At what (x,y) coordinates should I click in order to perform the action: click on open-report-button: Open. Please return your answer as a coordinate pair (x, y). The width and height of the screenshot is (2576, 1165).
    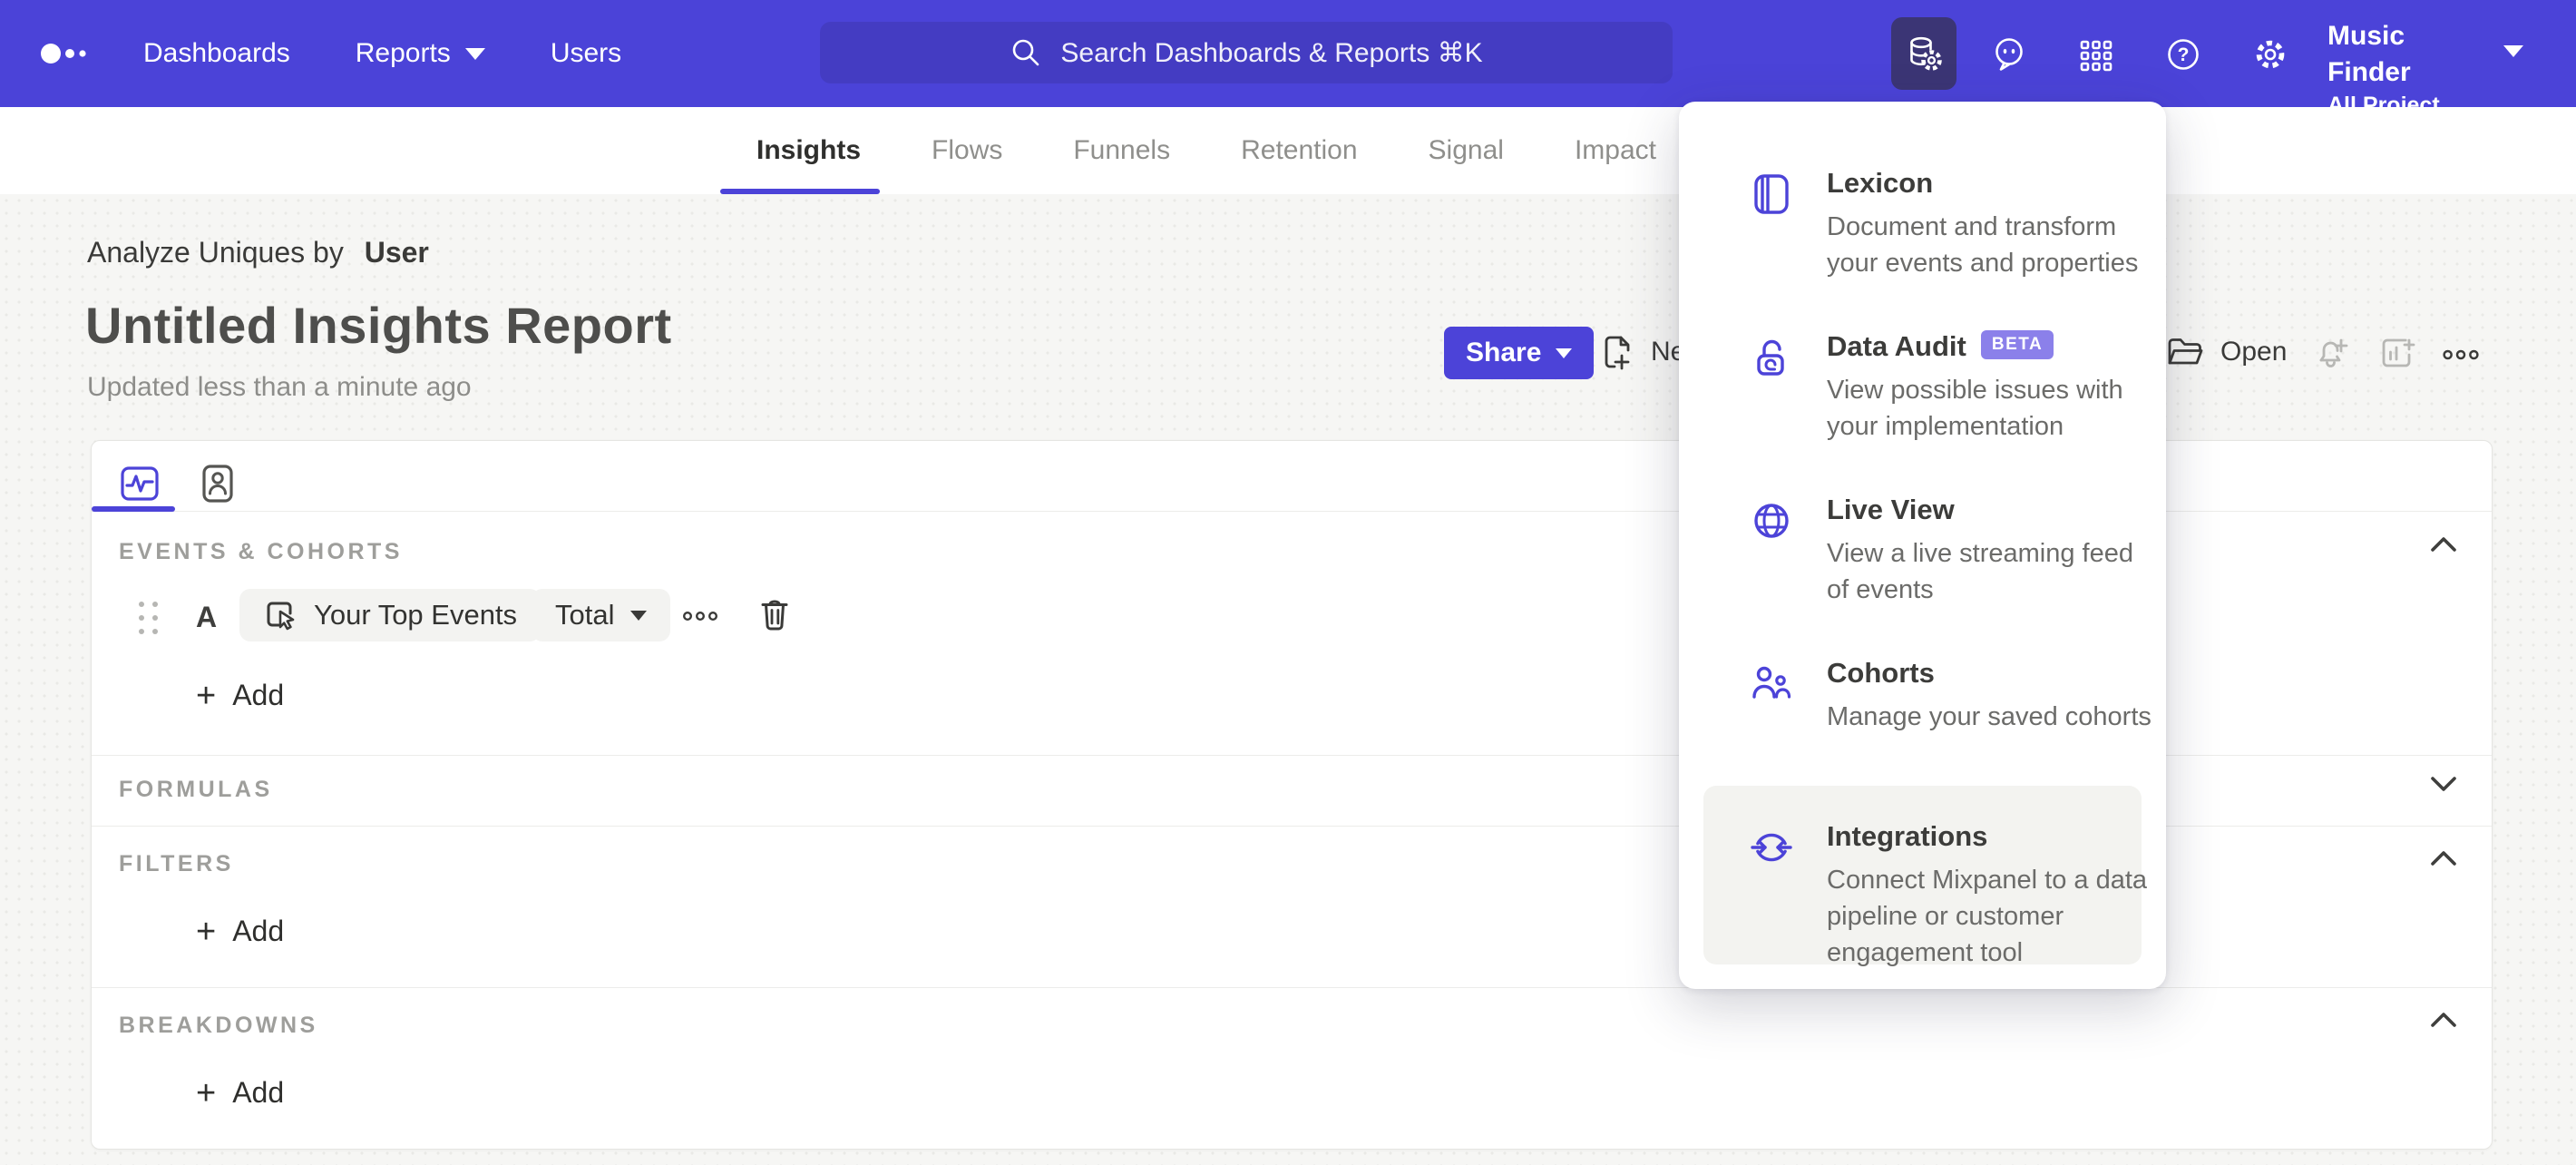
    Looking at the image, I should click on (2225, 352).